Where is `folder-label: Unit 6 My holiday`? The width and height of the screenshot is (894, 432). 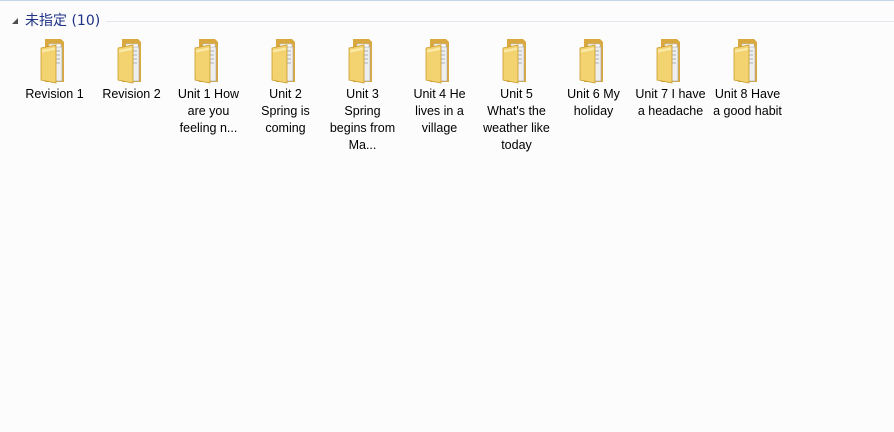
folder-label: Unit 6 My holiday is located at coordinates (593, 102).